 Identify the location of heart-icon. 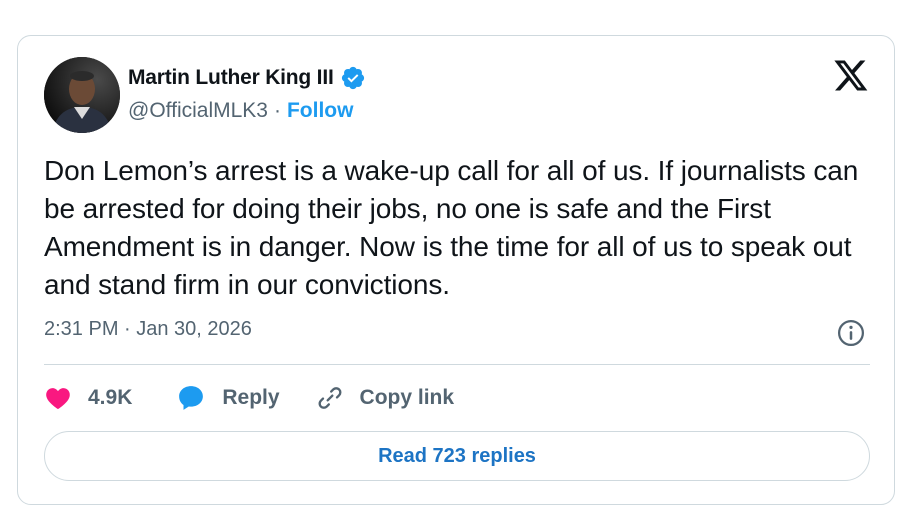
(58, 398).